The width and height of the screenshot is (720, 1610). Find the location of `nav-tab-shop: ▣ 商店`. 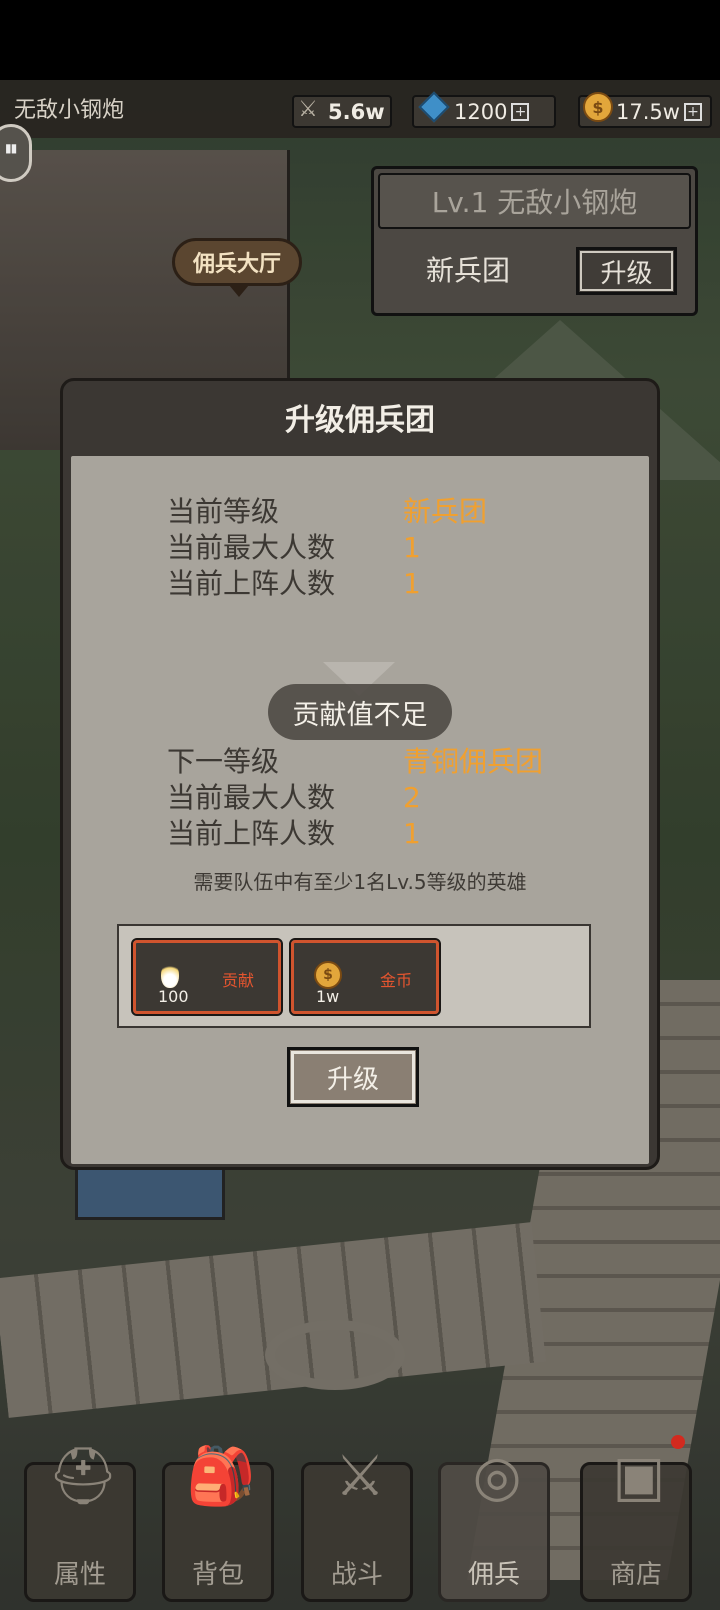

nav-tab-shop: ▣ 商店 is located at coordinates (636, 1518).